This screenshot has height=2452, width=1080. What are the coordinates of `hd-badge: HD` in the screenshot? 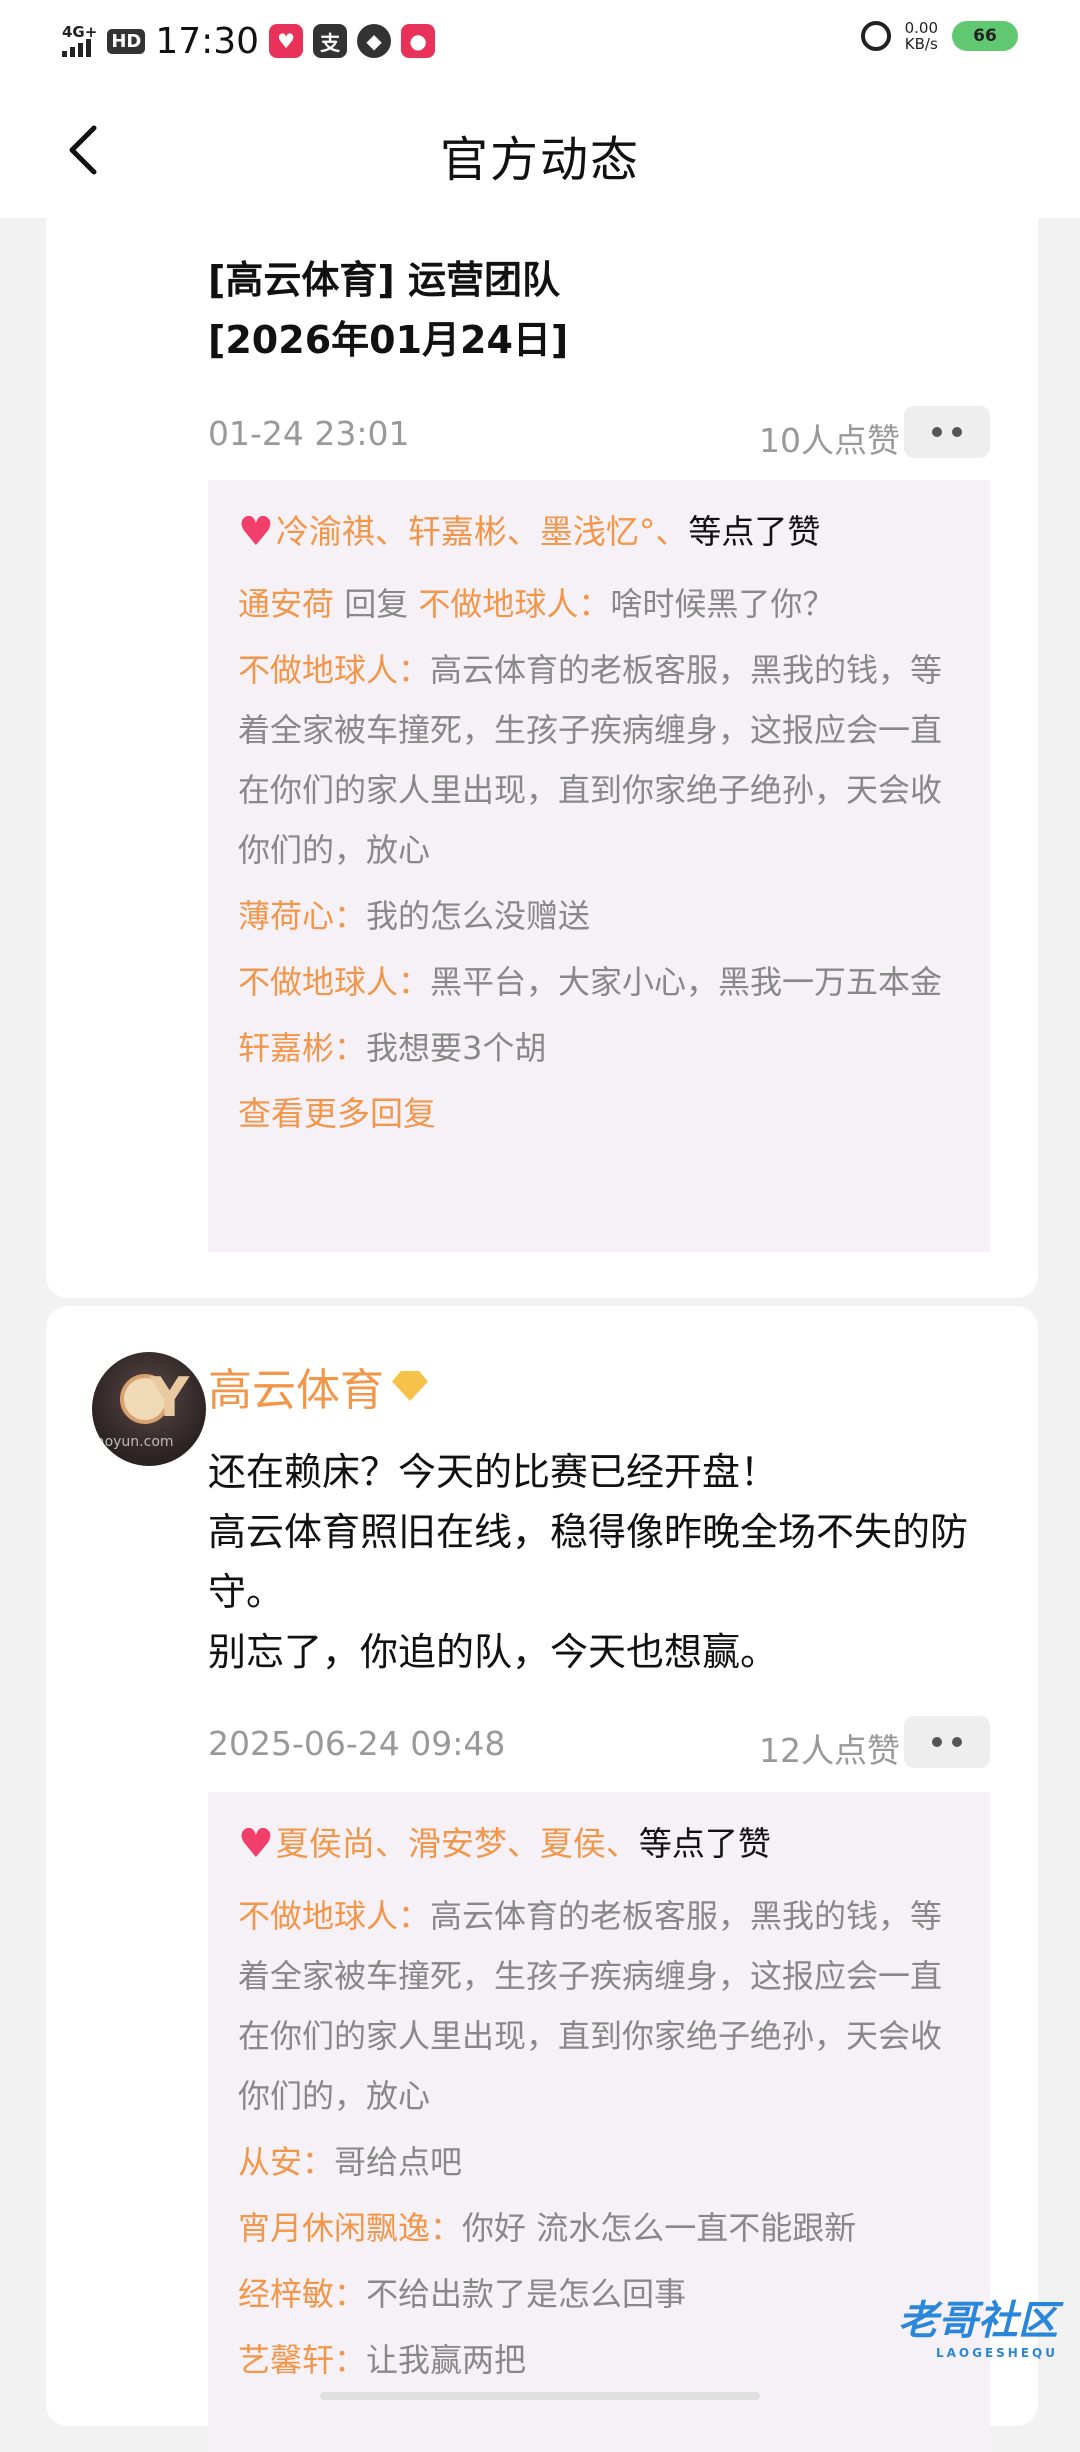 It's located at (126, 41).